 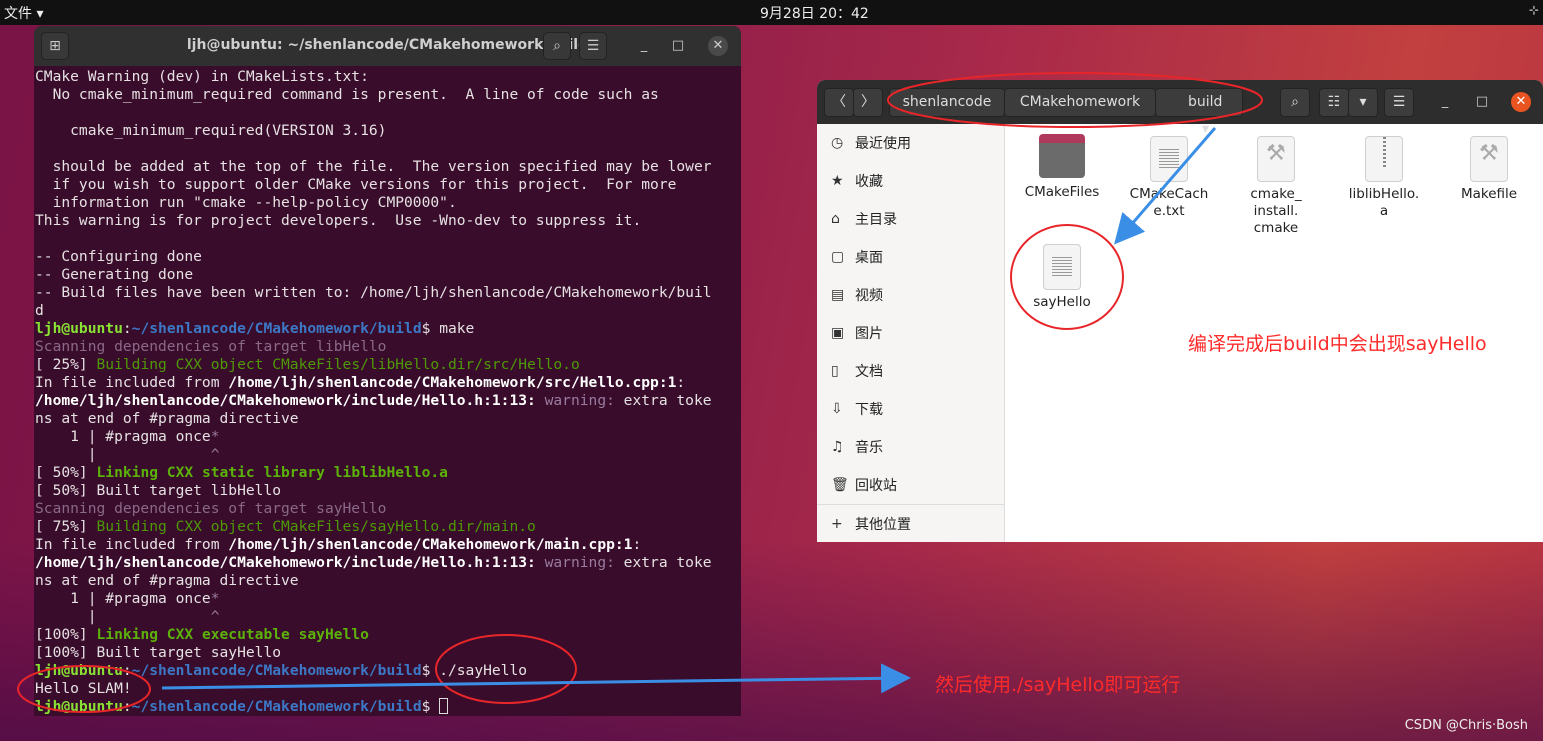 I want to click on sidebar-item-label: 文档, so click(x=869, y=372).